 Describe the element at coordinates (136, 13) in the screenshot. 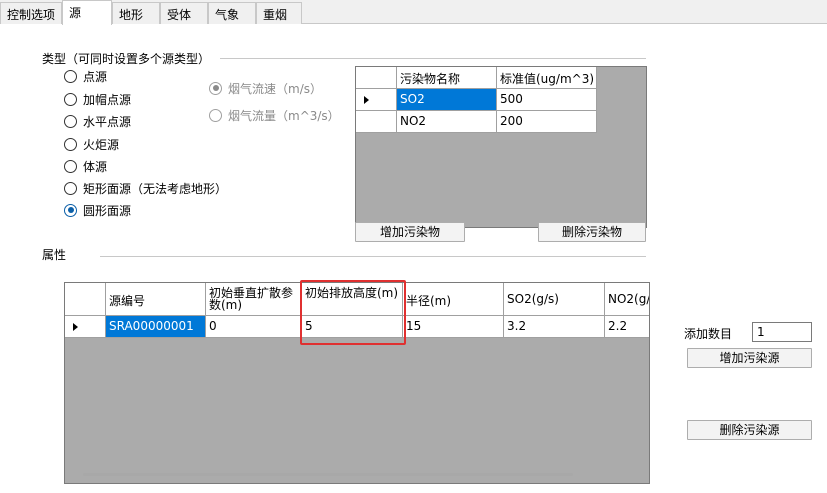

I see `tab-terrain: 地形` at that location.